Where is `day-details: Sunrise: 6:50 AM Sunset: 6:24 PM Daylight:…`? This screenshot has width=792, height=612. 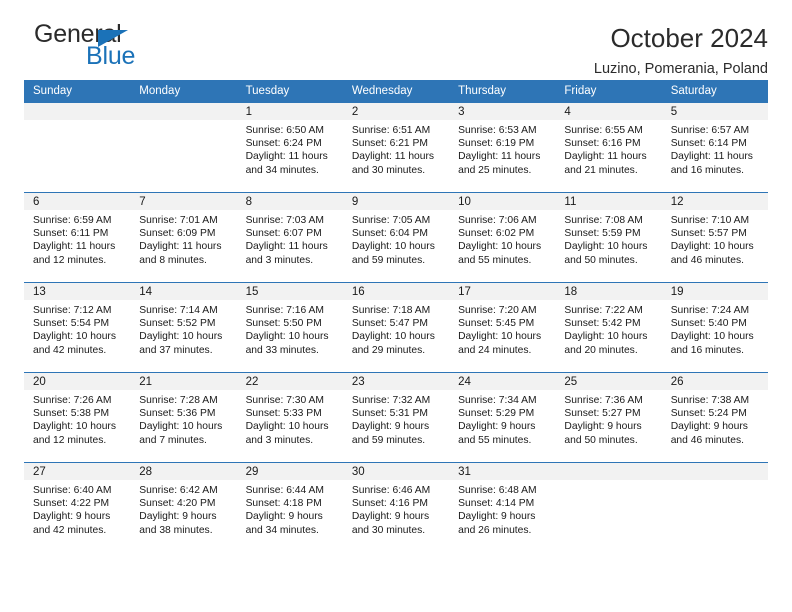
day-details: Sunrise: 6:50 AM Sunset: 6:24 PM Daylight:… is located at coordinates (290, 148).